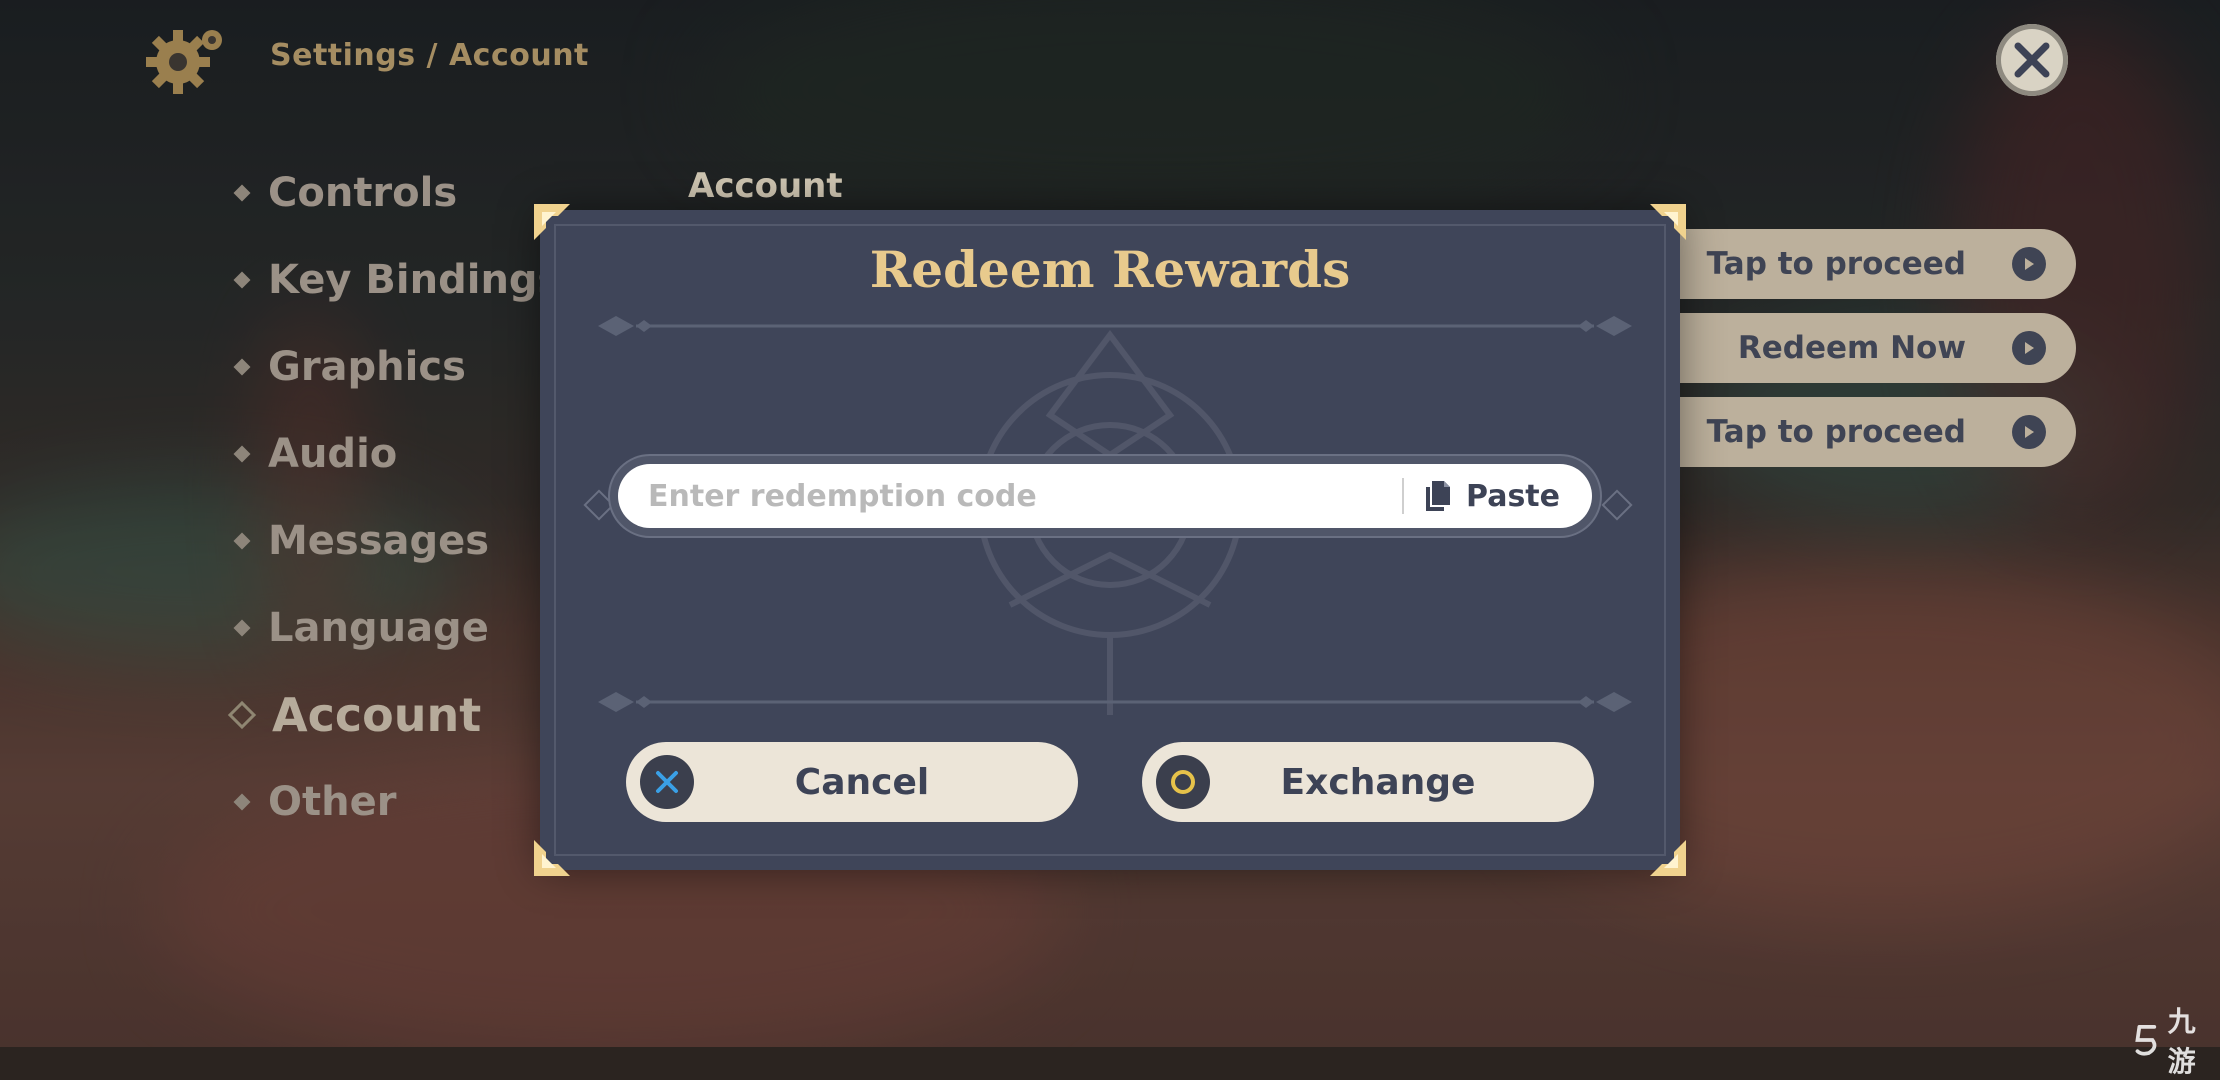  Describe the element at coordinates (332, 802) in the screenshot. I see `menu-item-label: Other` at that location.